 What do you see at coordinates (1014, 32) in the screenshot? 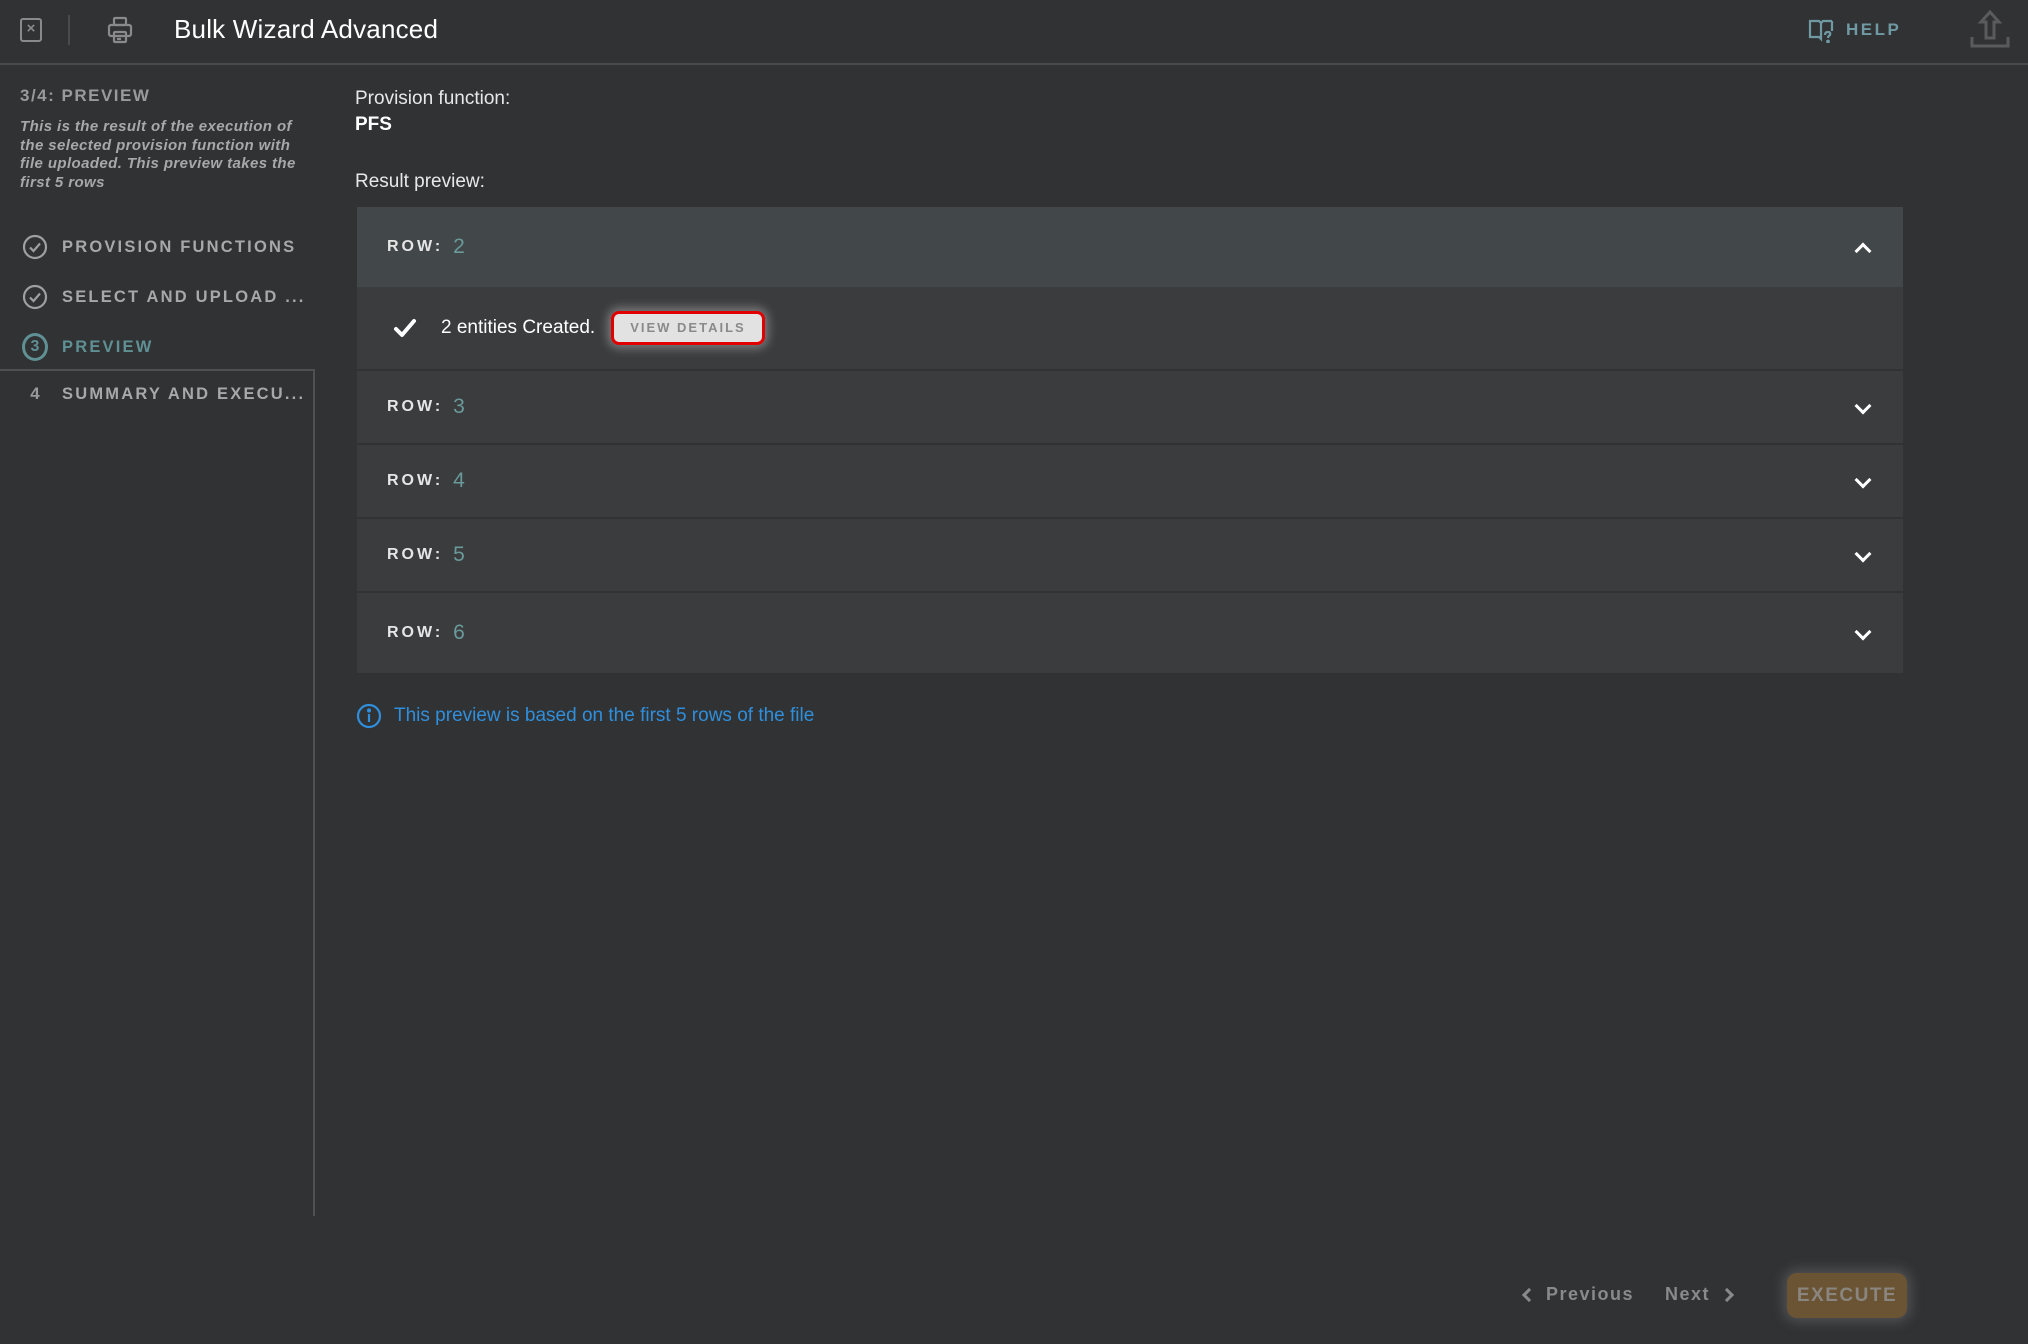
I see `app-header: × Bulk Wizard Advanced HELP` at bounding box center [1014, 32].